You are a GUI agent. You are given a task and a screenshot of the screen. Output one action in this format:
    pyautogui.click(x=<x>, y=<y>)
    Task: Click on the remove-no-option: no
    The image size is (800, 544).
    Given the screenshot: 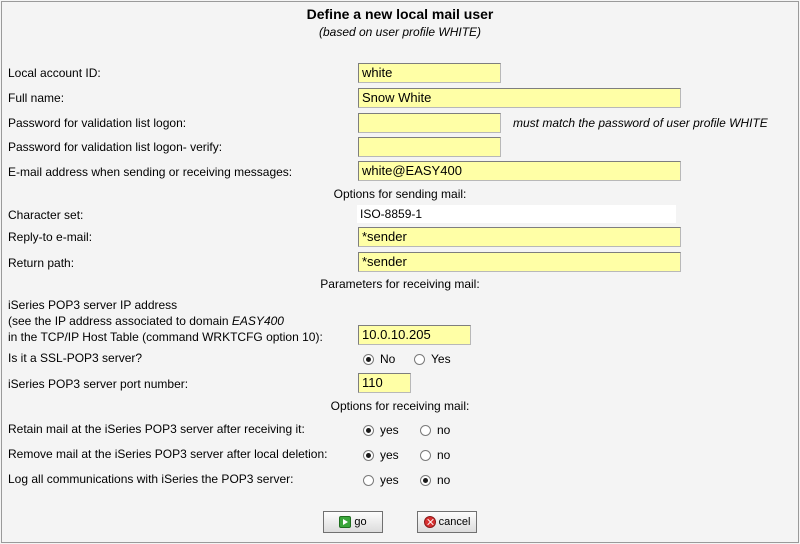 What is the action you would take?
    pyautogui.click(x=435, y=455)
    